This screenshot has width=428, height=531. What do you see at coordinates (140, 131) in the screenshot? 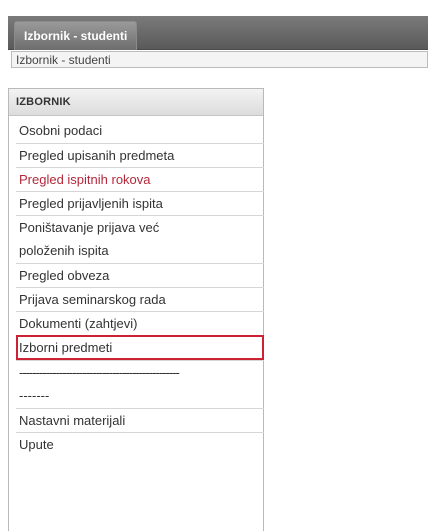
I see `menu-item-osobni-podaci: Osobni podaci` at bounding box center [140, 131].